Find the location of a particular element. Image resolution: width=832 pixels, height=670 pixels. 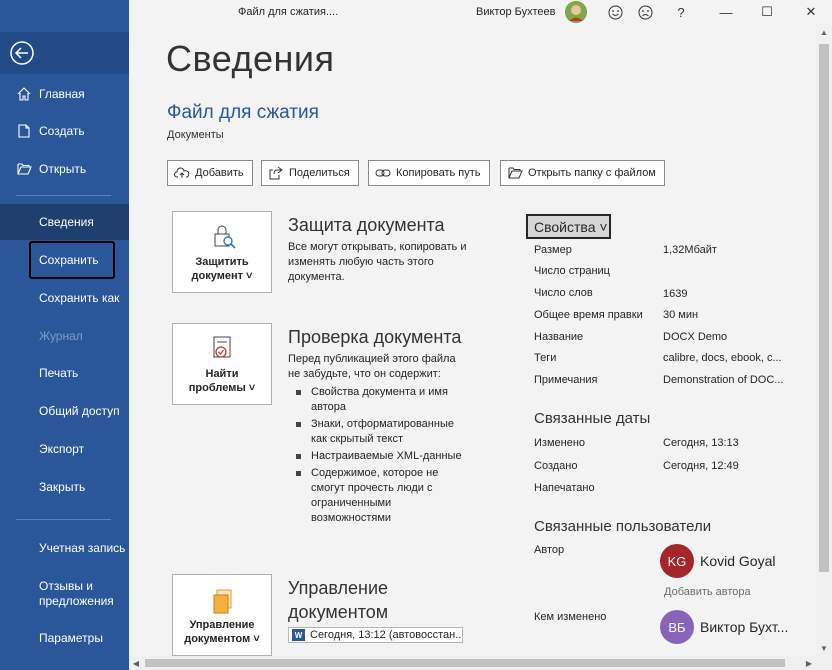

modified-by-label: Кем изменено is located at coordinates (570, 617).